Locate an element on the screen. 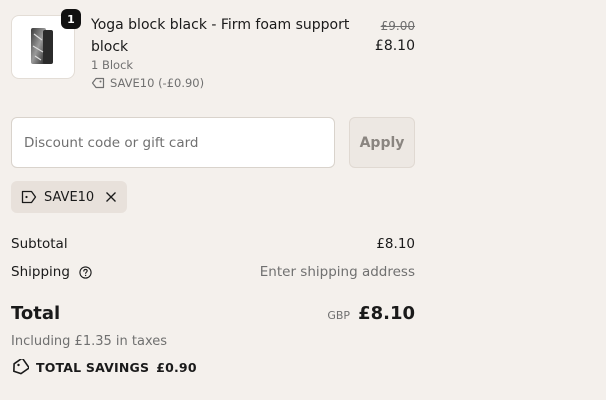 The image size is (606, 400). total-label: Total is located at coordinates (36, 313).